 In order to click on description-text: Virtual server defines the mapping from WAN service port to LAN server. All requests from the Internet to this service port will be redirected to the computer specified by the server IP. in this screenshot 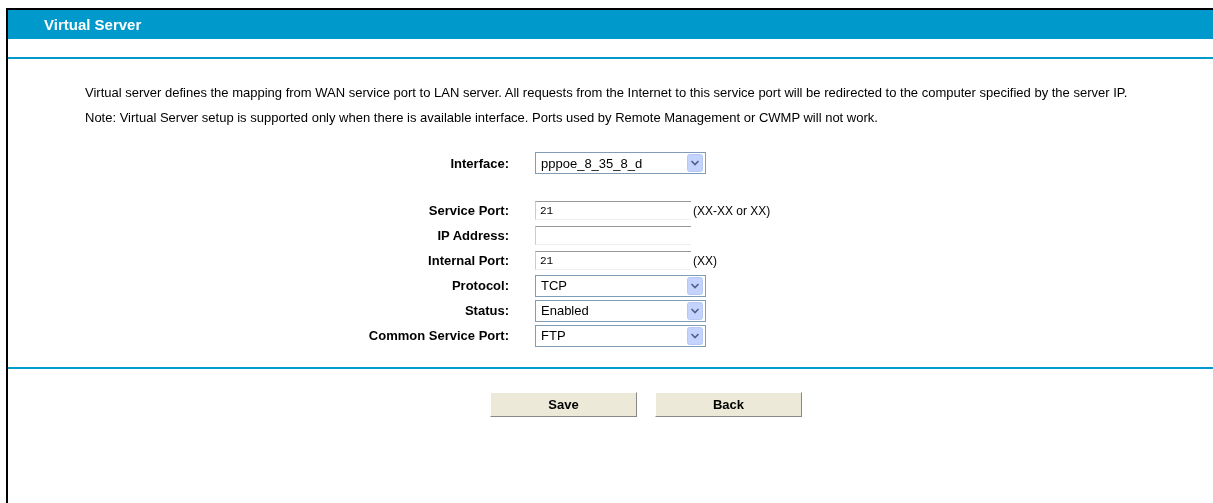, I will do `click(607, 93)`.